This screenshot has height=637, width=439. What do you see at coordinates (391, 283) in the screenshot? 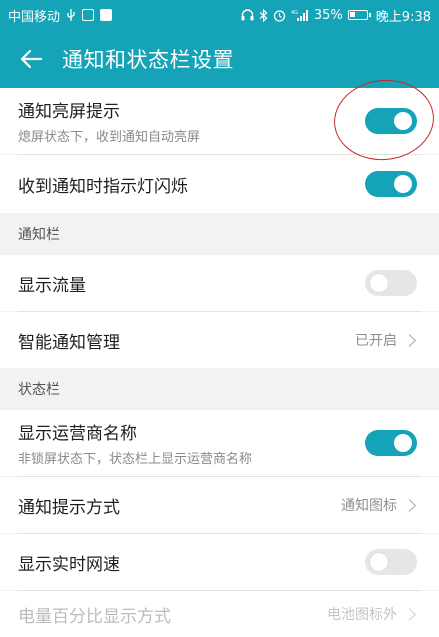
I see `show-traffic-toggle` at bounding box center [391, 283].